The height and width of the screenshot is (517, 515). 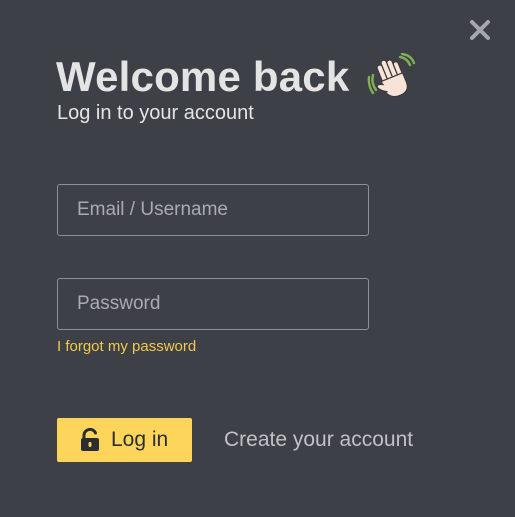 I want to click on title-row: Welcome back, so click(x=236, y=77).